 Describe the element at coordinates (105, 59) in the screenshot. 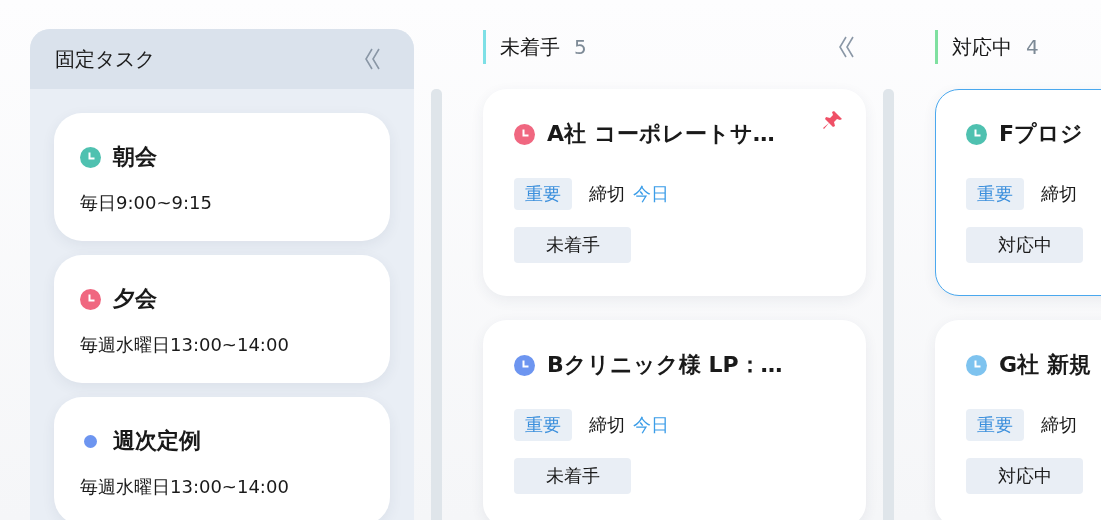

I see `panel-title: 固定タスク` at that location.